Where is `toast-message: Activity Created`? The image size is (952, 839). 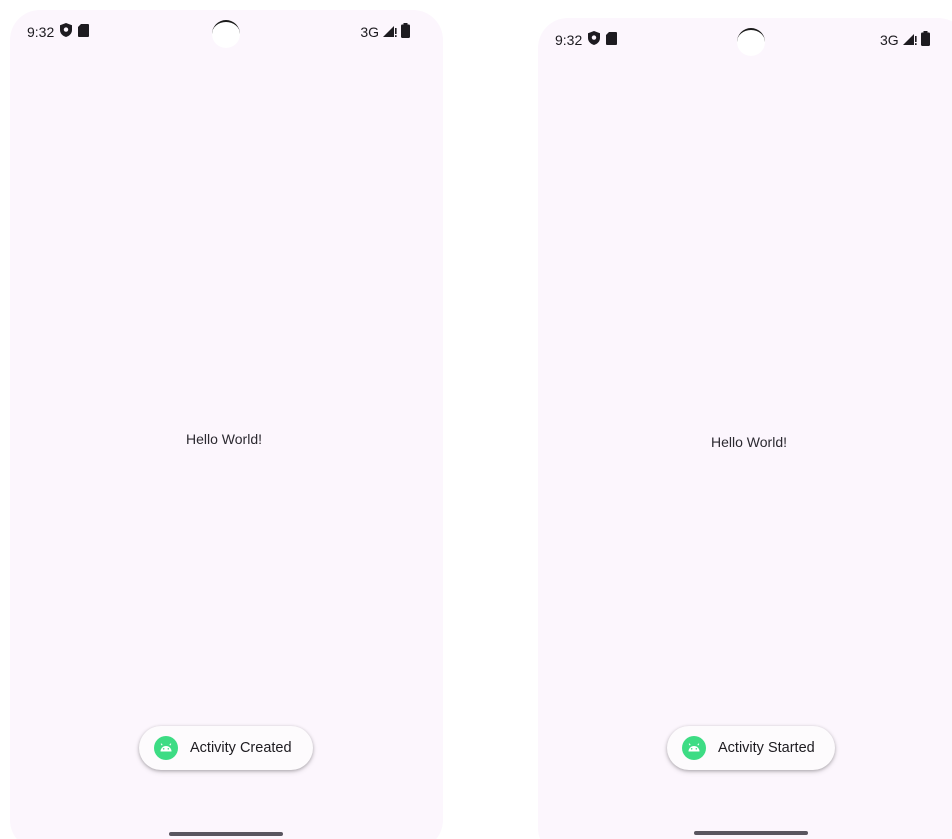 toast-message: Activity Created is located at coordinates (226, 748).